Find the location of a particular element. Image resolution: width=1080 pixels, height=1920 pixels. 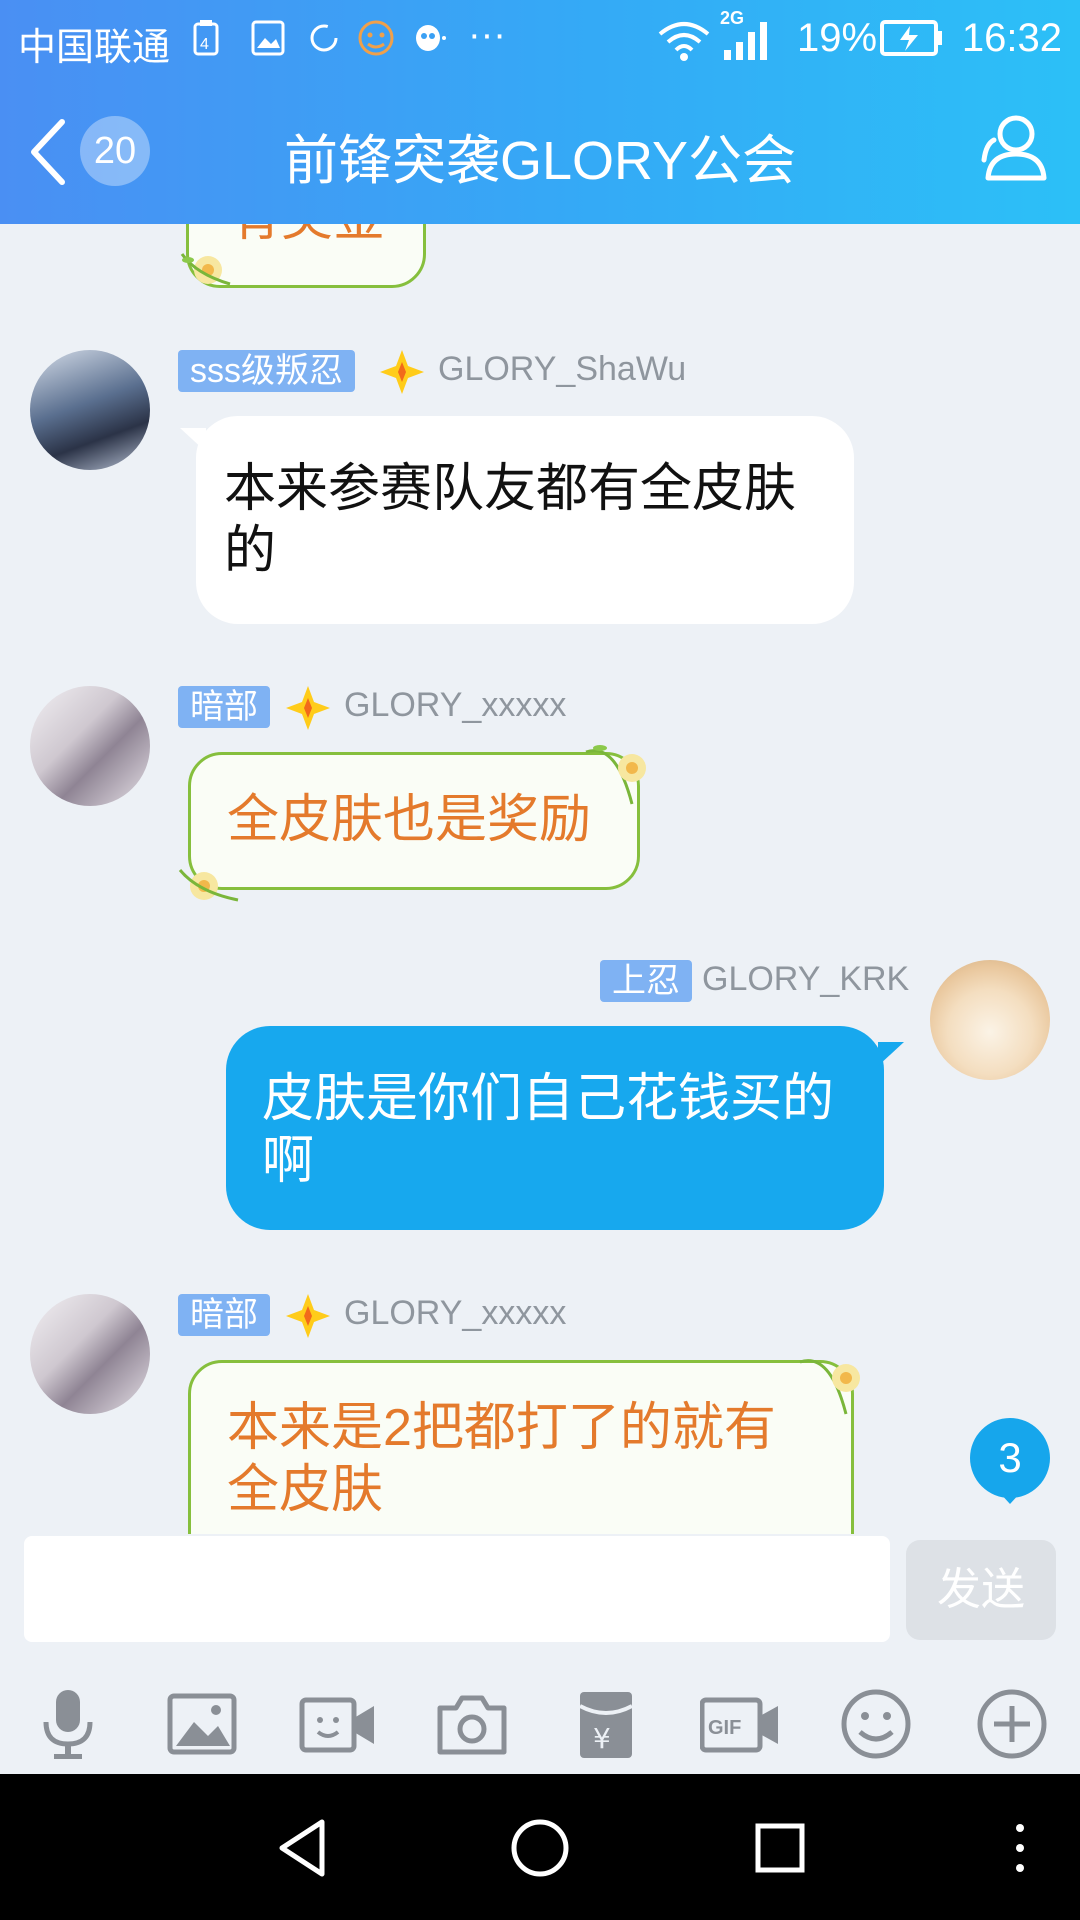

gif-icon: GIF is located at coordinates (740, 1724).